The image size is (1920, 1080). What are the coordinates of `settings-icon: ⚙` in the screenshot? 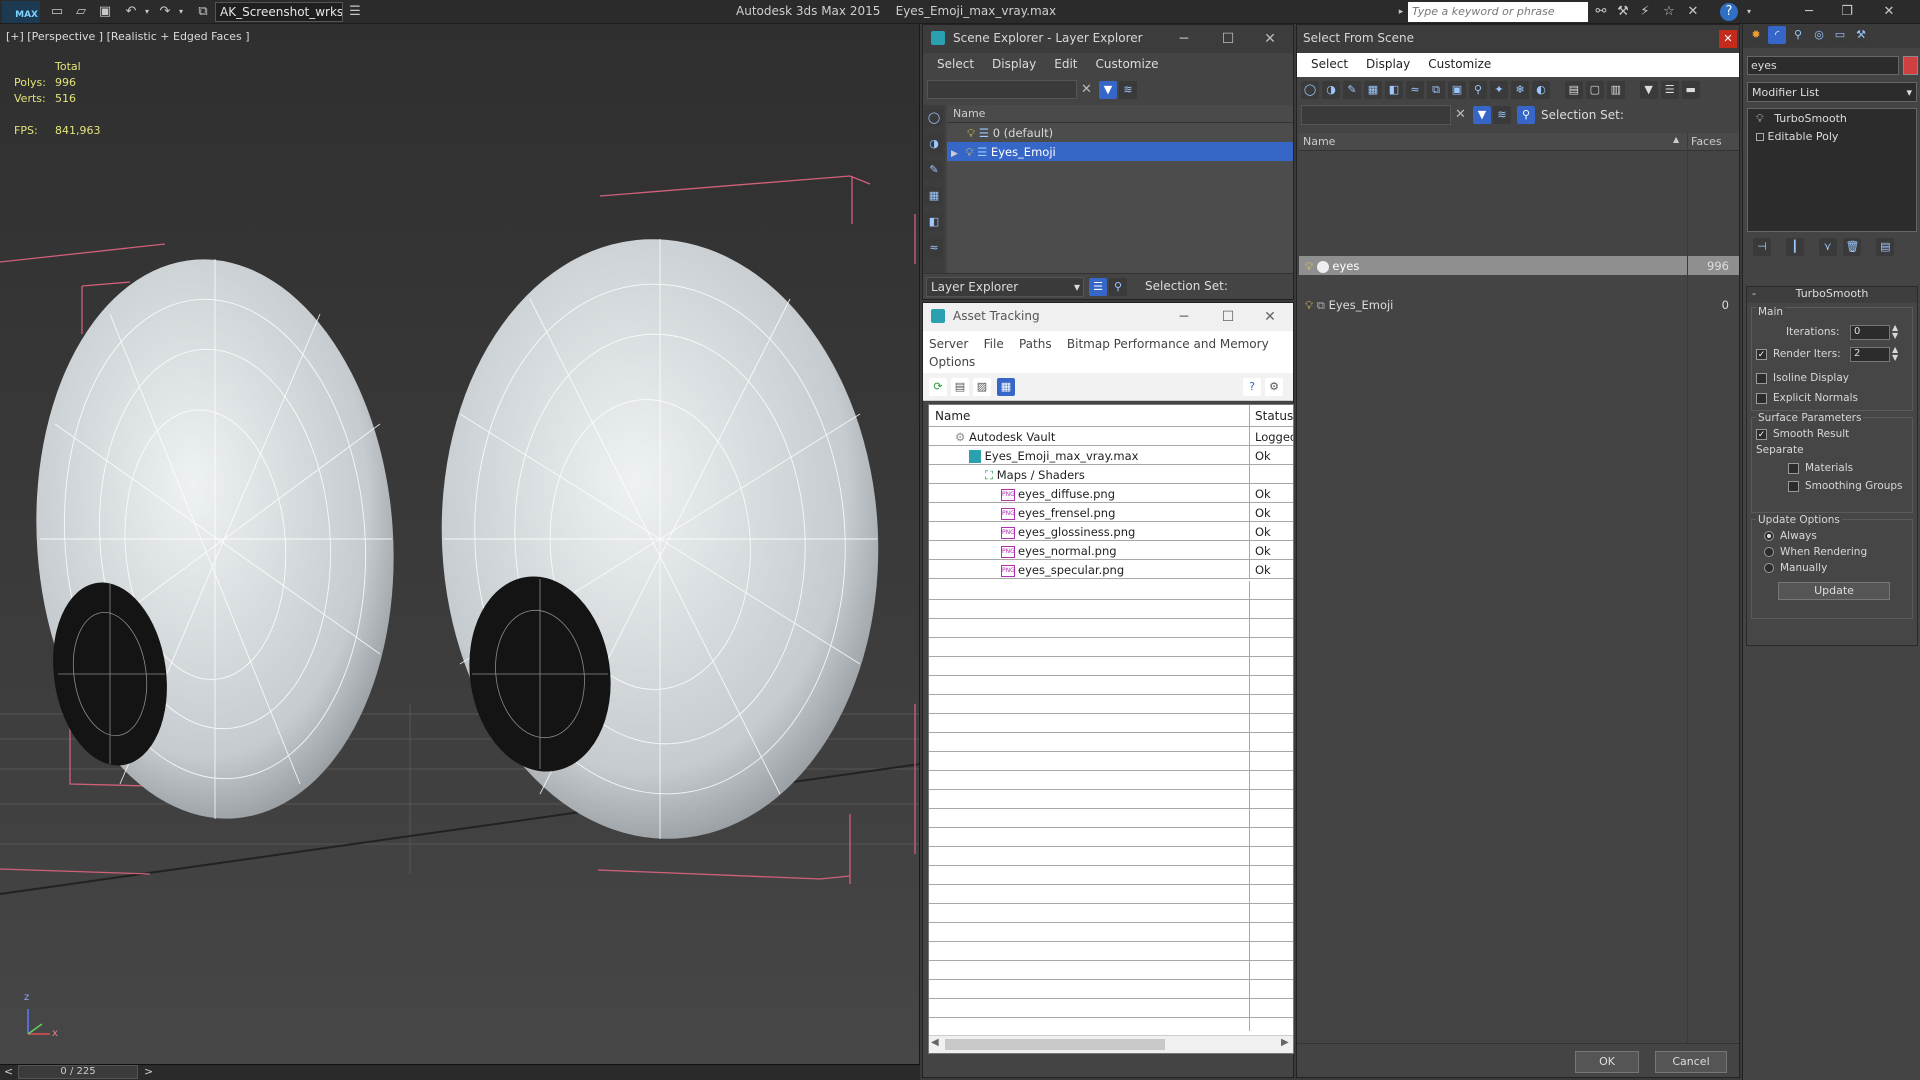 It's located at (1274, 387).